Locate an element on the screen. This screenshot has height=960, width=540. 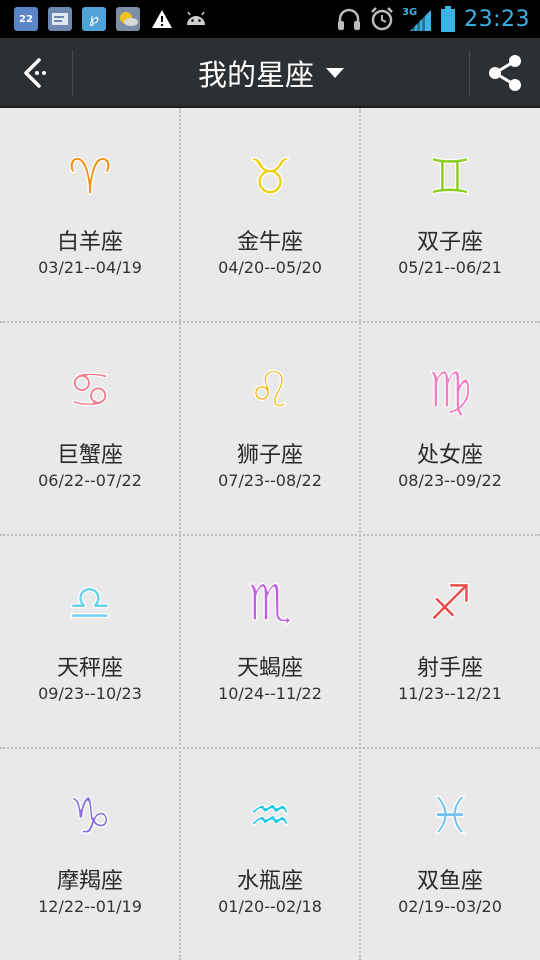
zodiac-name: 金牛座 is located at coordinates (269, 242).